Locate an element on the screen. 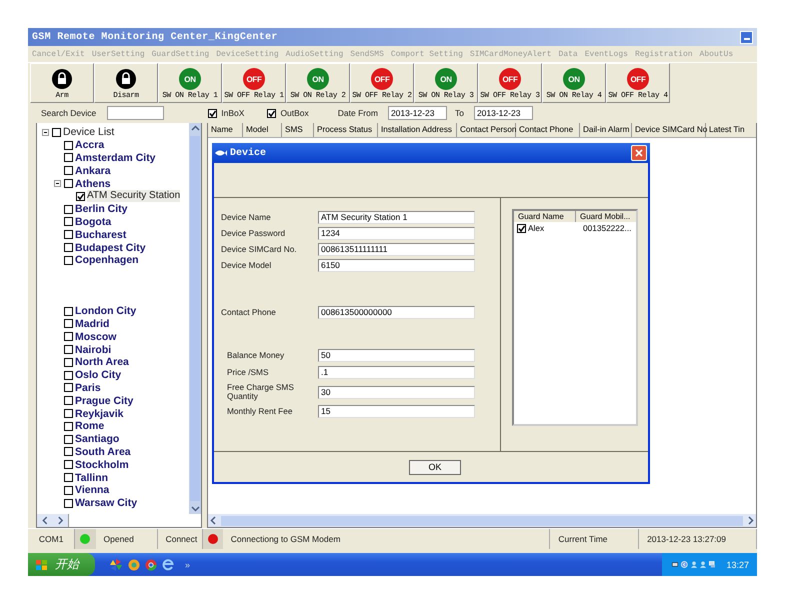  input-field: 1234 is located at coordinates (396, 233).